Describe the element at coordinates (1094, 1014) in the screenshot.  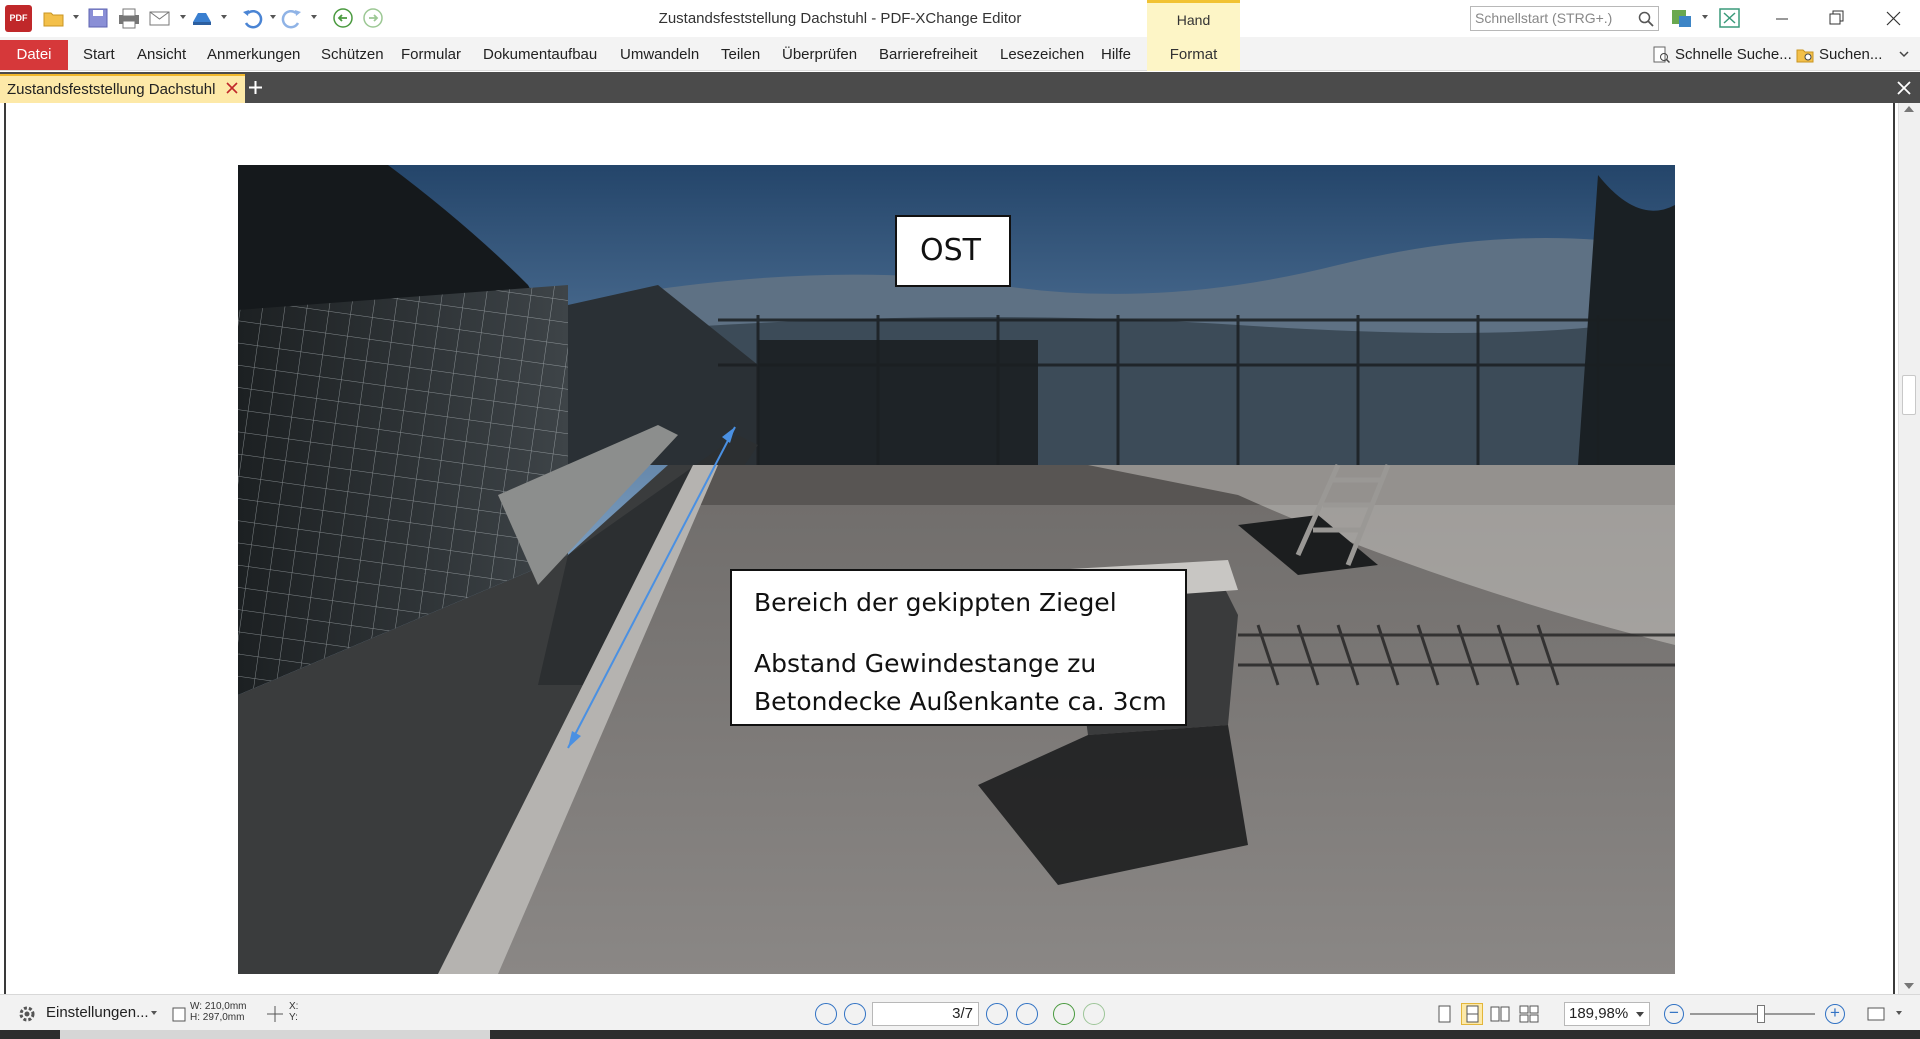
I see `next-view-button` at that location.